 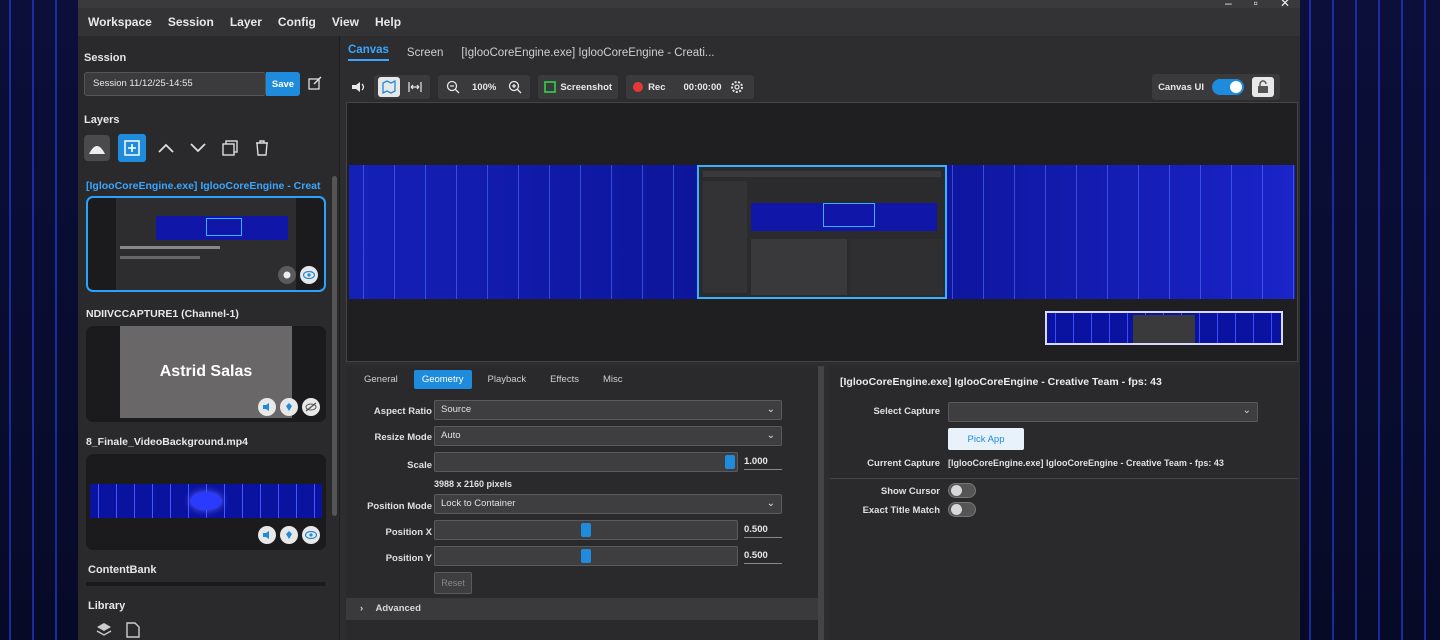 What do you see at coordinates (737, 87) in the screenshot?
I see `gear-icon` at bounding box center [737, 87].